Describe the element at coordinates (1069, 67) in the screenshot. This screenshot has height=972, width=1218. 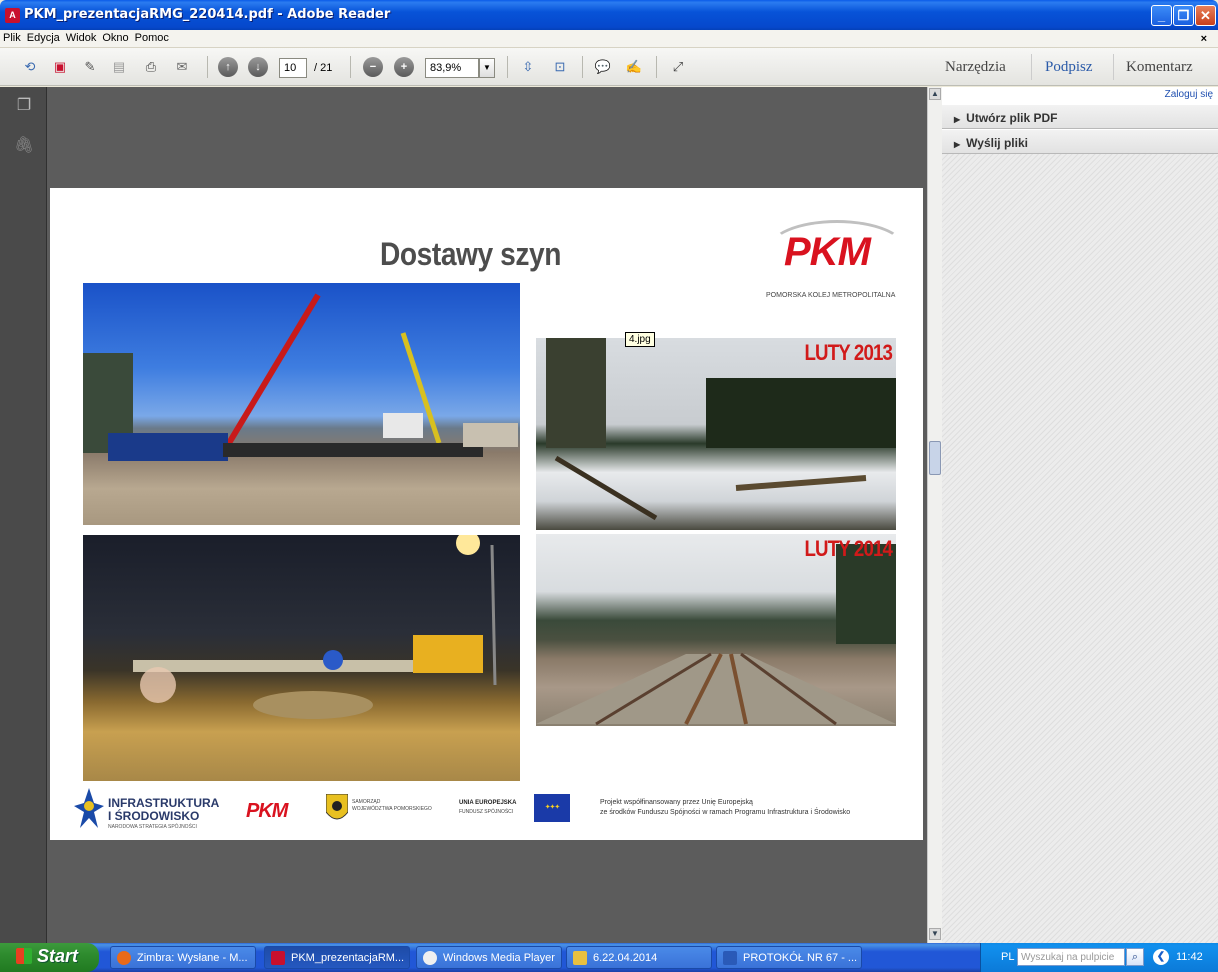
I see `sign-link: Podpisz` at that location.